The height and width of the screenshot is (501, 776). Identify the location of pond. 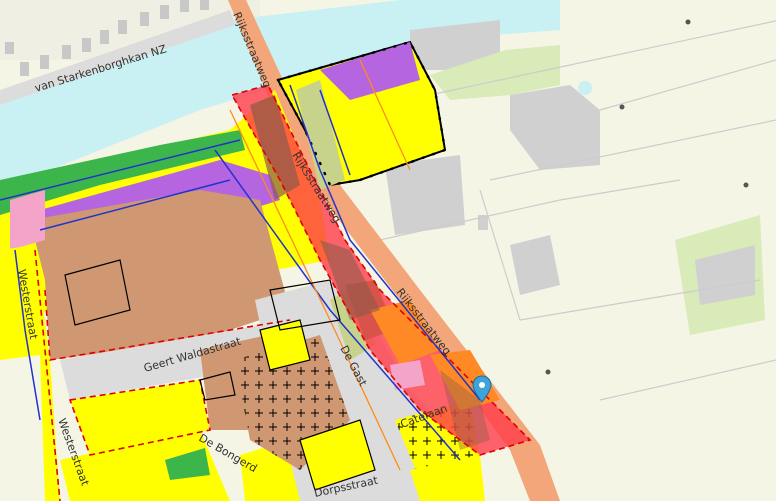
(585, 88).